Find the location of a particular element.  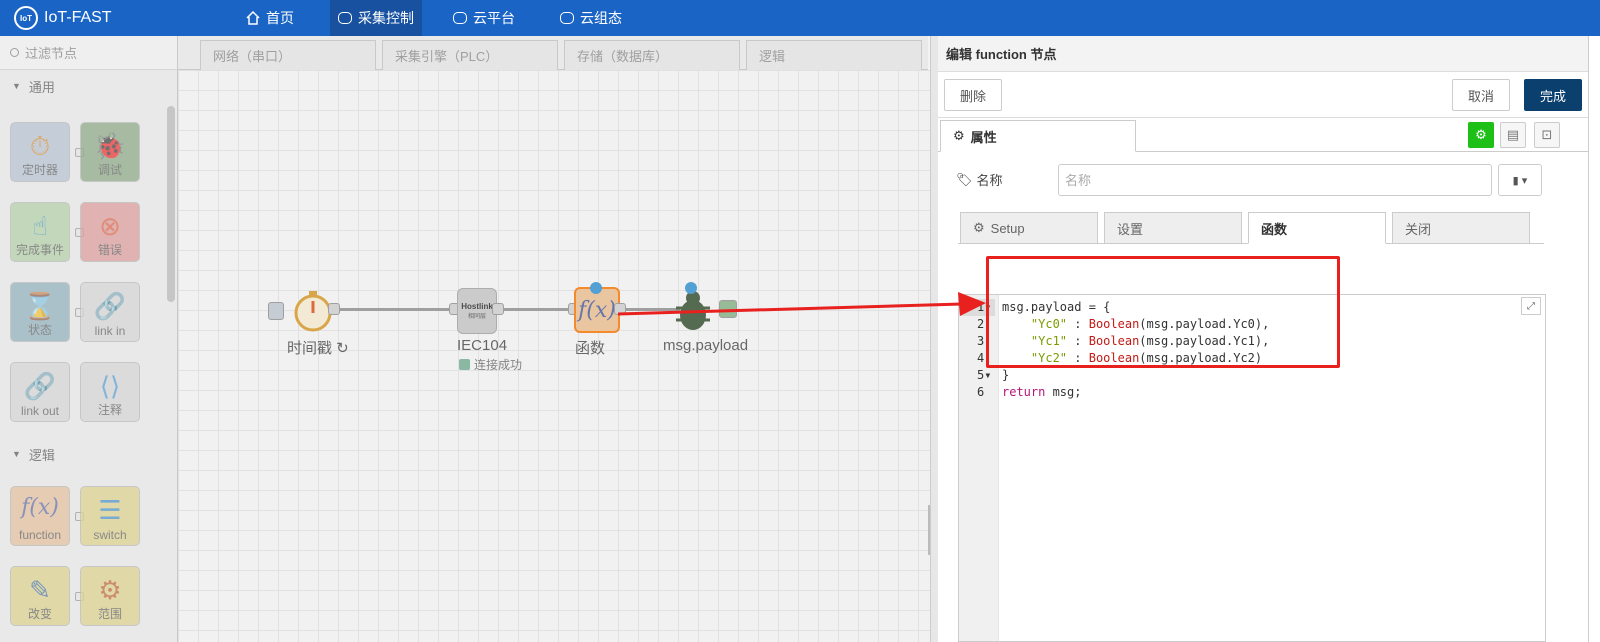

code-line: 5▾} is located at coordinates (1253, 375).